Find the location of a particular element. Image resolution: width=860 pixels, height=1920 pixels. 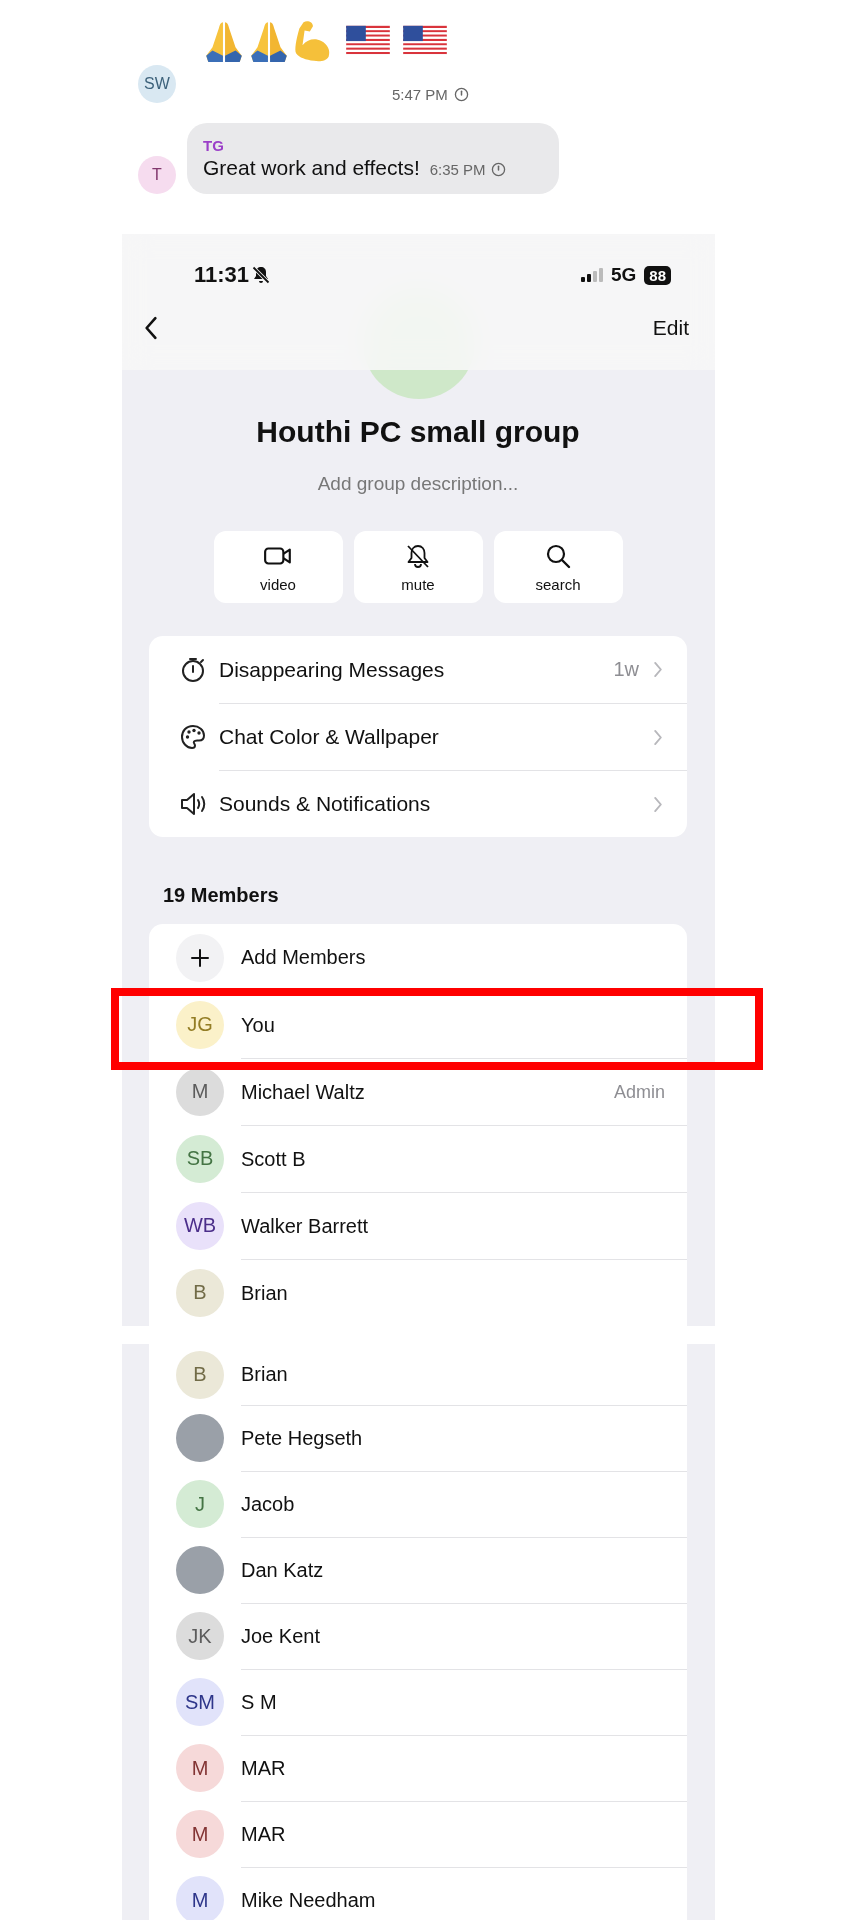

members-heading: 19 Members is located at coordinates (221, 895).